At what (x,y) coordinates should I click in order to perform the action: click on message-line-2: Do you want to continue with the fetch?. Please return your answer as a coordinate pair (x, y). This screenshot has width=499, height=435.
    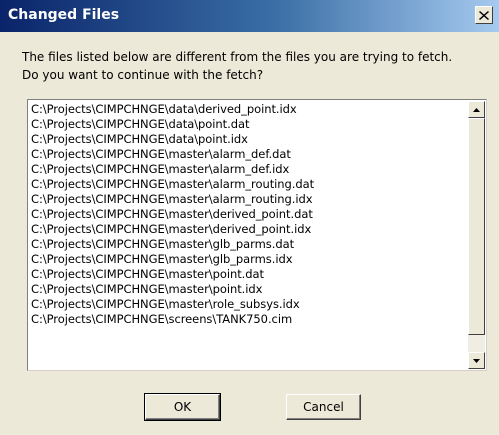
    Looking at the image, I should click on (143, 75).